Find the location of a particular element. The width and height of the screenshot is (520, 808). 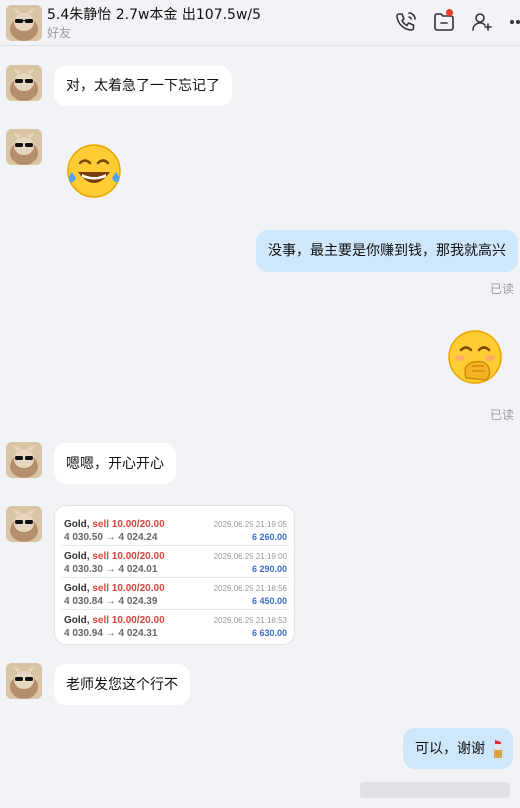

more-icon is located at coordinates (513, 22).